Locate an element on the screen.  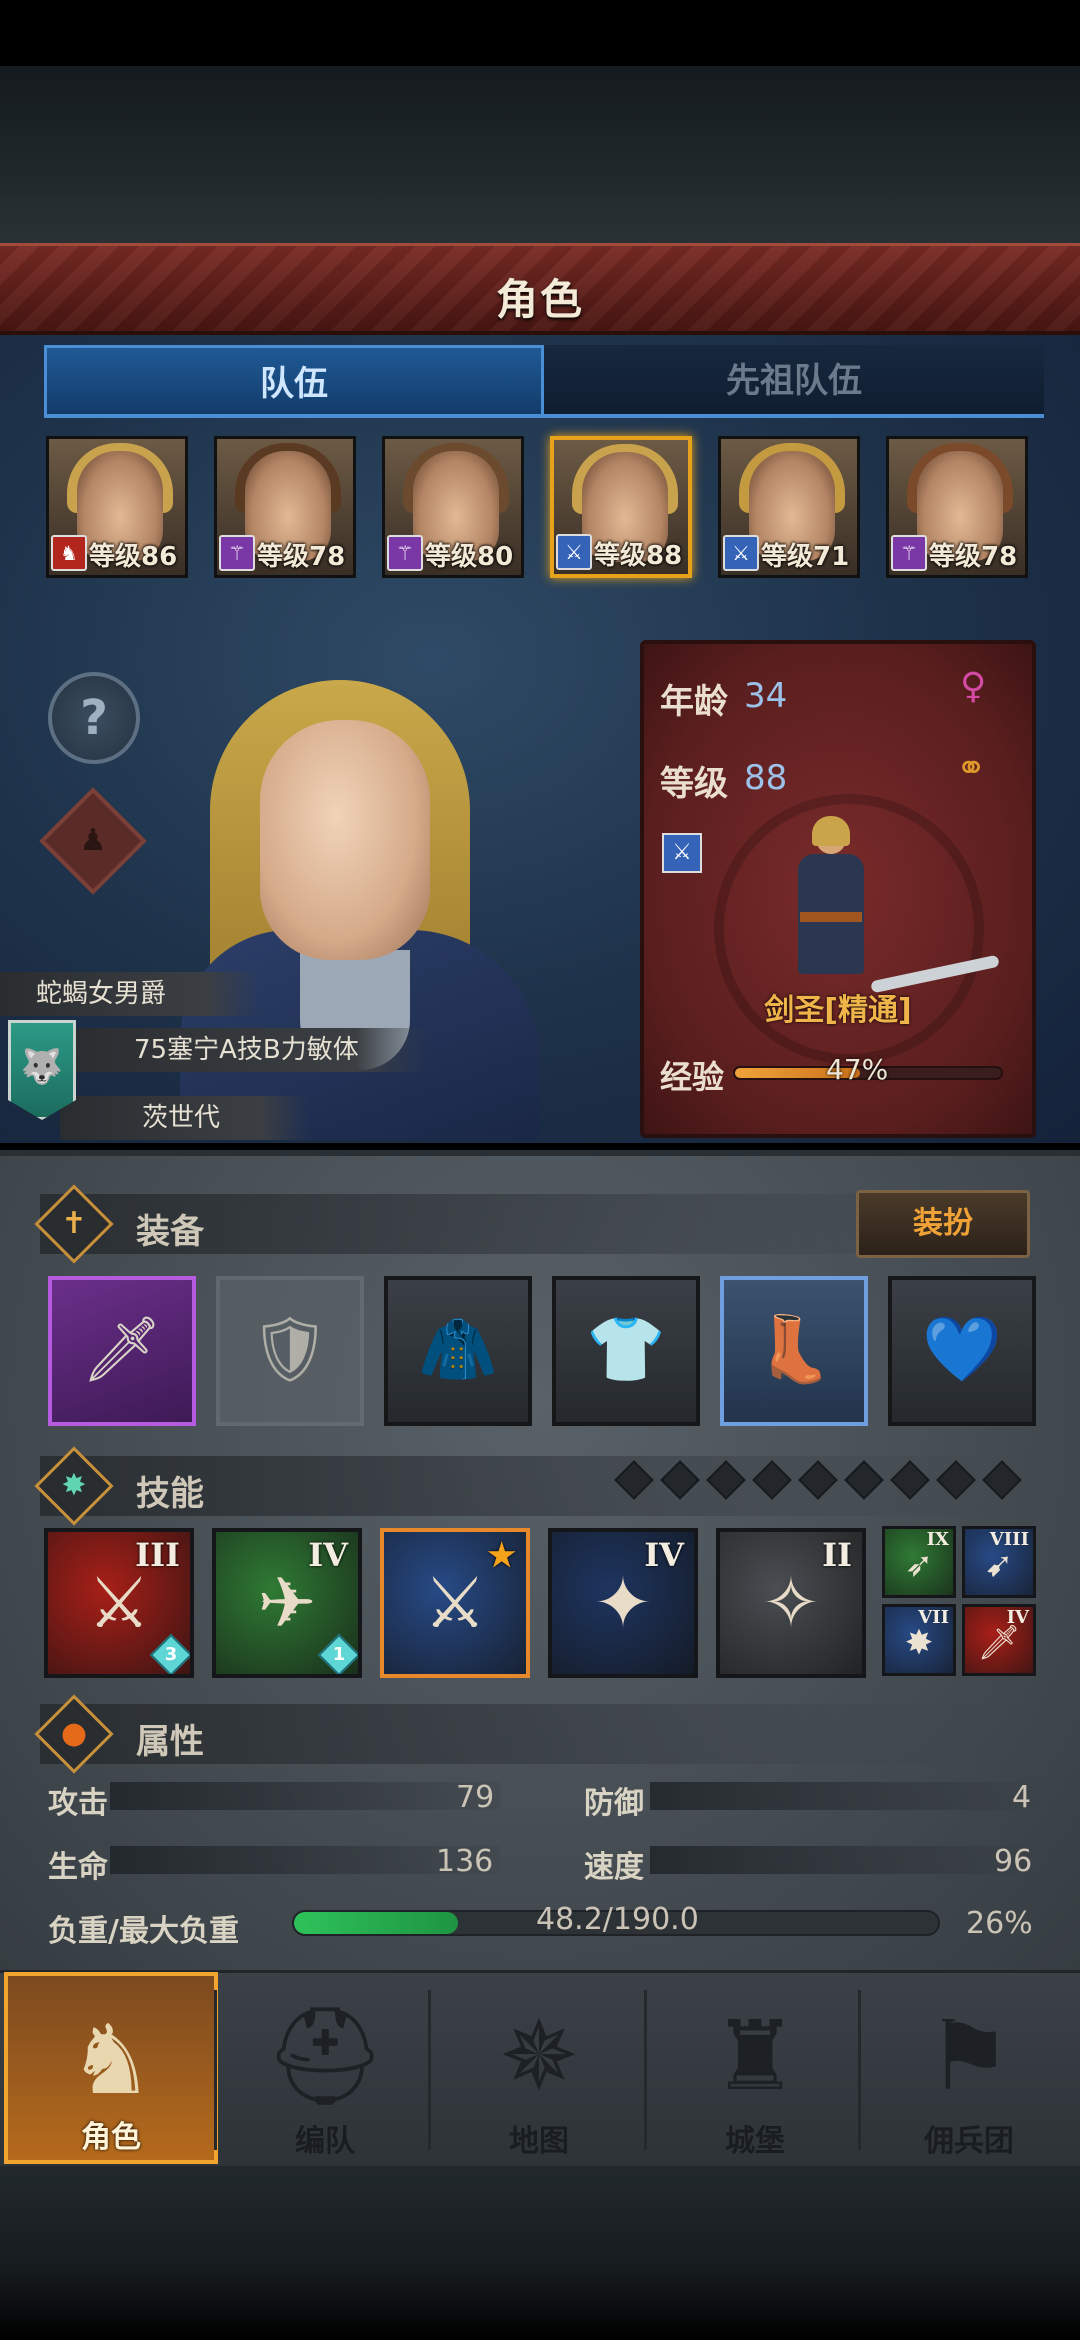
hood-icon: 🧥 is located at coordinates (458, 1350).